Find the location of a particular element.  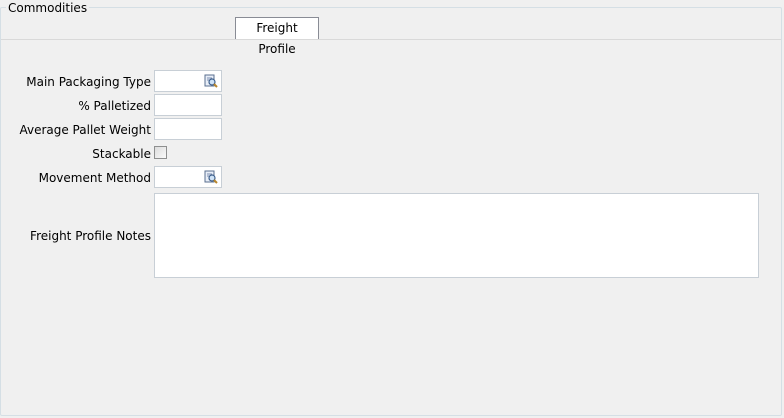

pct-palletized-field is located at coordinates (188, 105).